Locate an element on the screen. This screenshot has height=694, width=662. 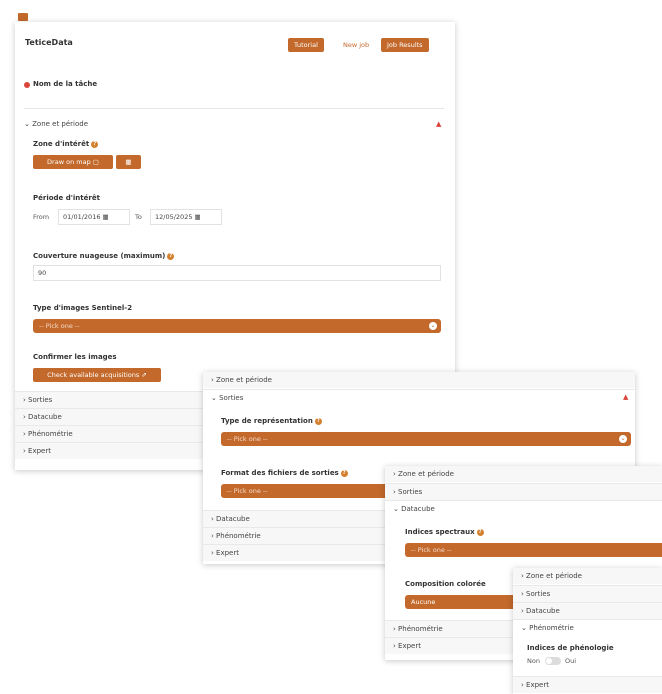
required-icon is located at coordinates (27, 85).